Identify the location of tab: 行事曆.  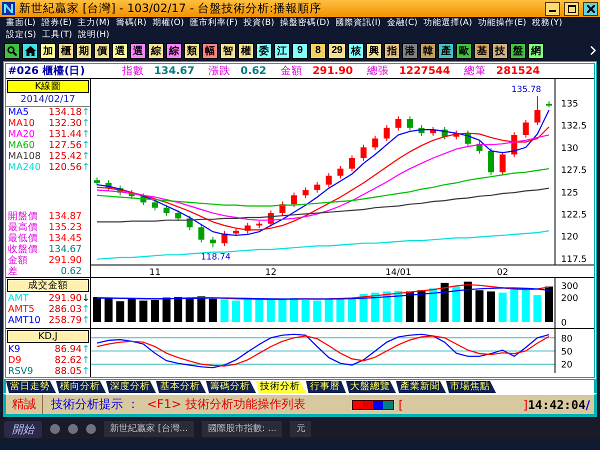
(326, 387).